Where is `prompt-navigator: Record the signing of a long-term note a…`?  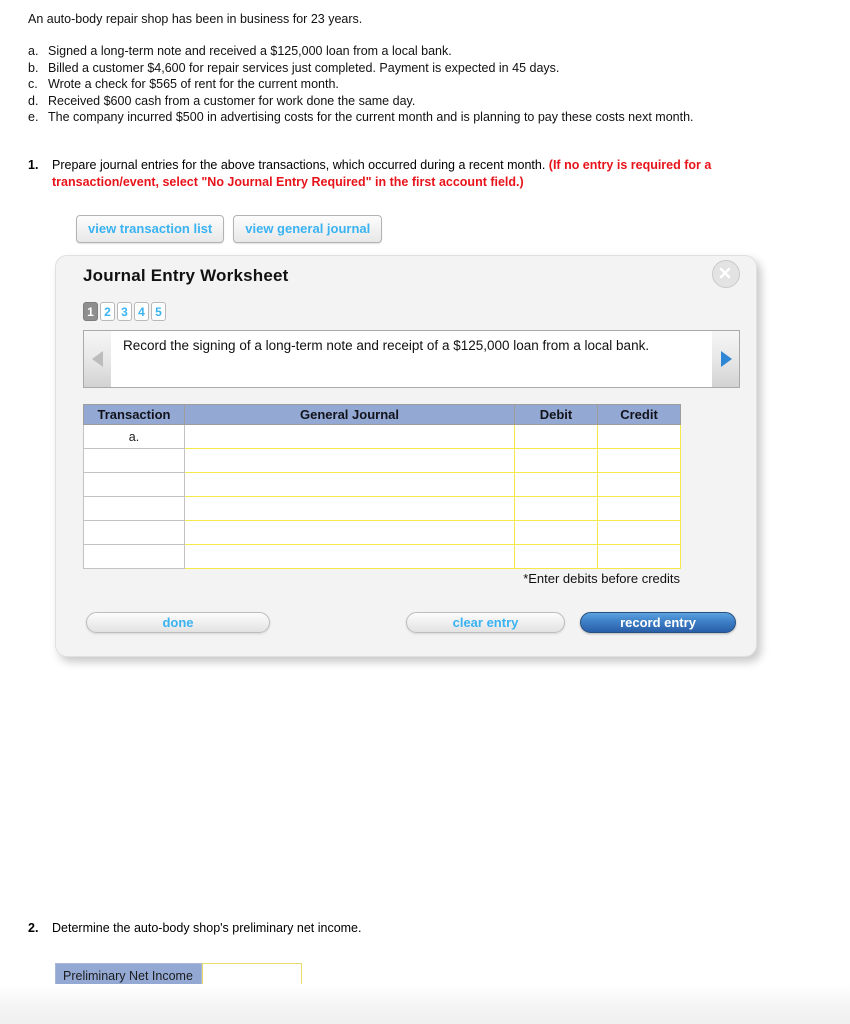 prompt-navigator: Record the signing of a long-term note a… is located at coordinates (411, 359).